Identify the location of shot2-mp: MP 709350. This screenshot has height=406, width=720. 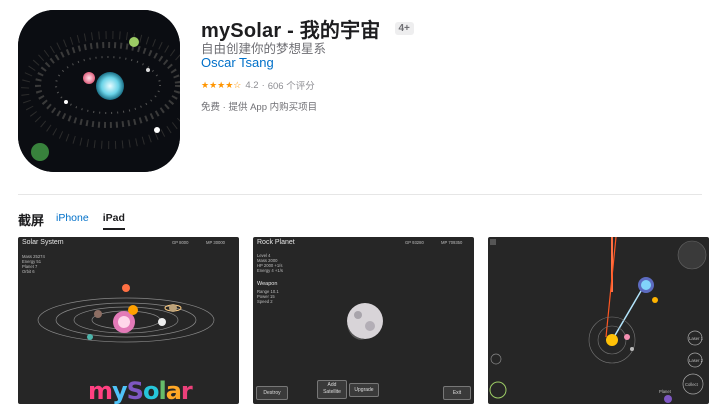
(452, 242).